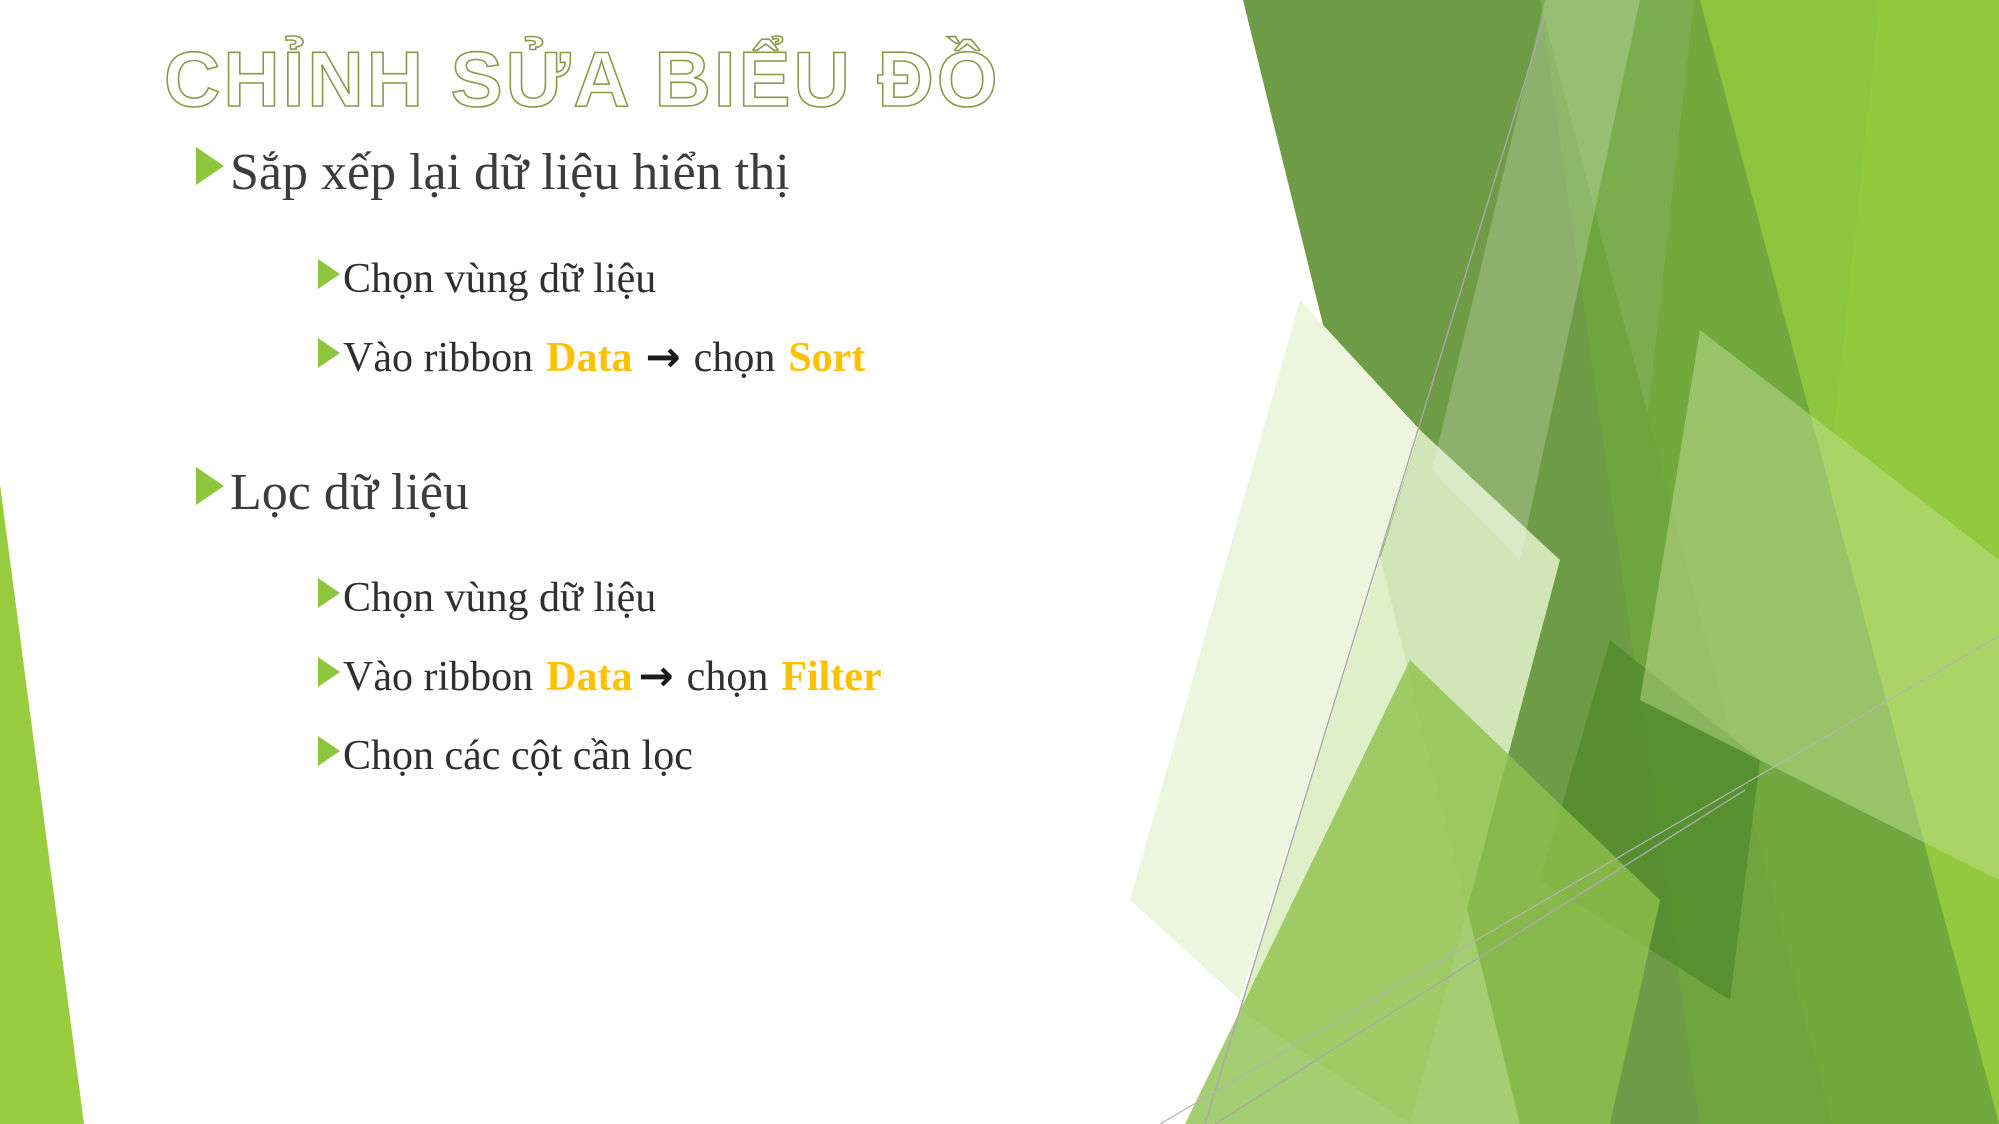  Describe the element at coordinates (831, 677) in the screenshot. I see `keyword-filter: Filter` at that location.